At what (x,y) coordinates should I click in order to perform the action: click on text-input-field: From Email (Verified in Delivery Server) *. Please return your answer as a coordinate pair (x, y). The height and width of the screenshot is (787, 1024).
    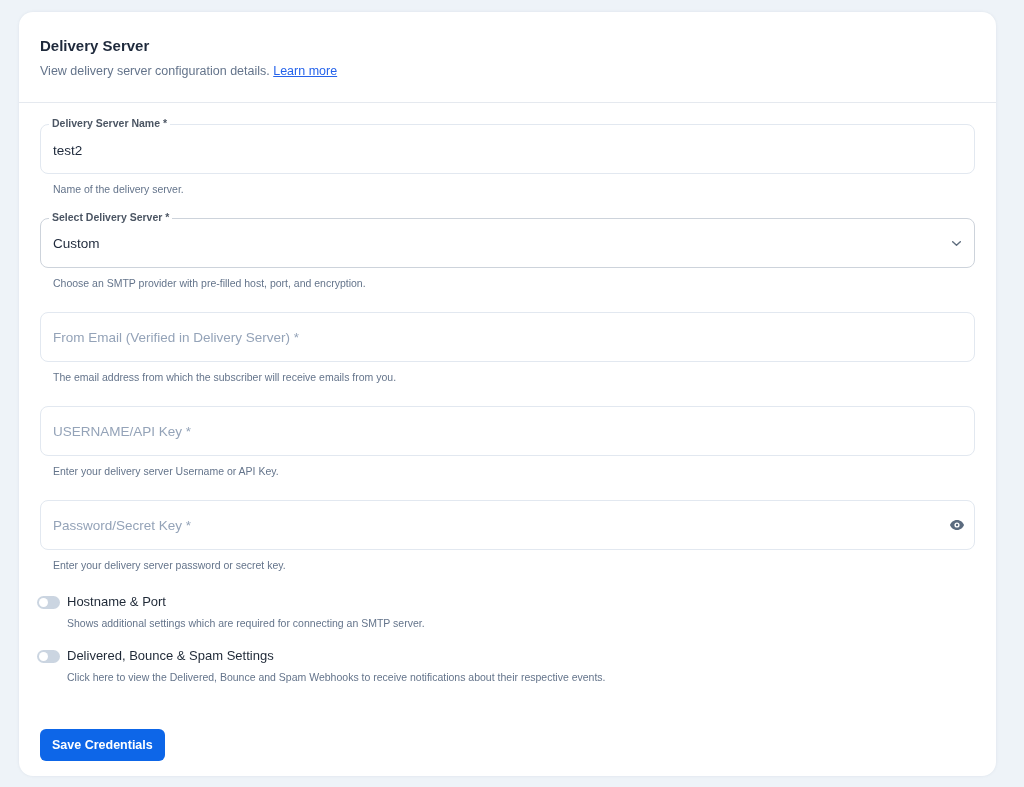
    Looking at the image, I should click on (507, 337).